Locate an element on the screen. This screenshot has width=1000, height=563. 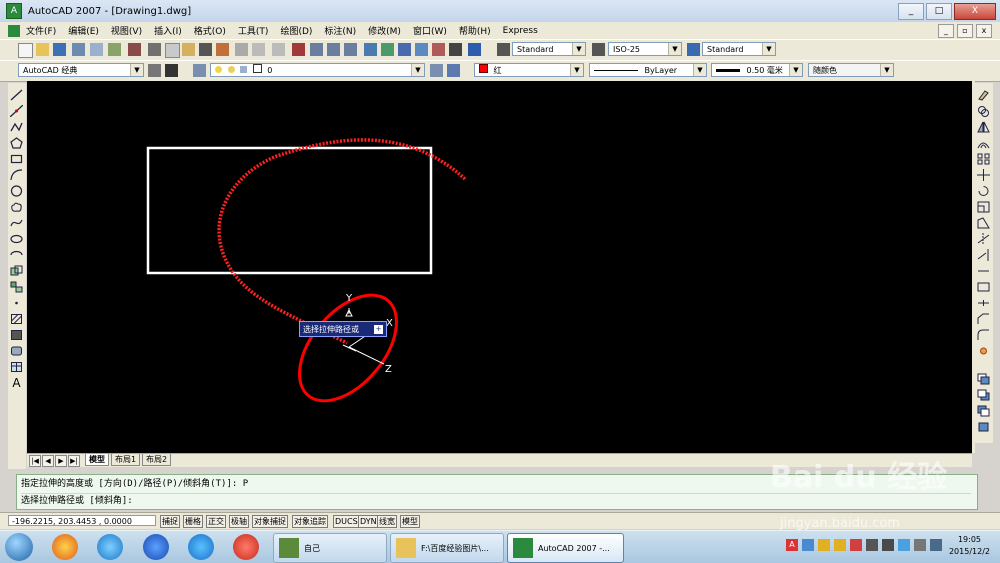
design-center-icon is located at coordinates (387, 49).